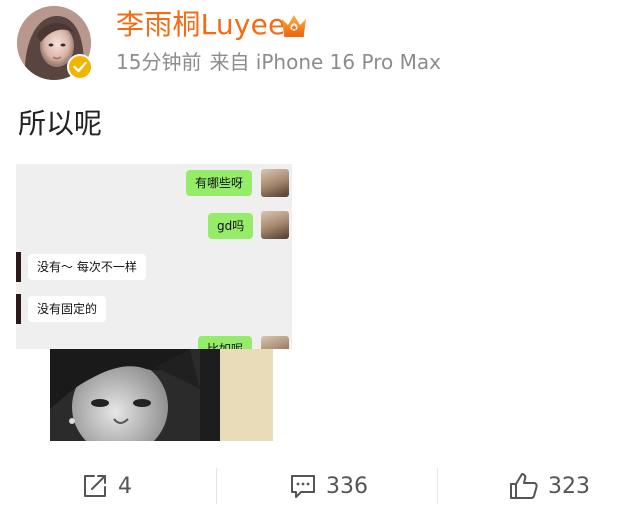 This screenshot has width=640, height=518. I want to click on repost-count: 4, so click(125, 486).